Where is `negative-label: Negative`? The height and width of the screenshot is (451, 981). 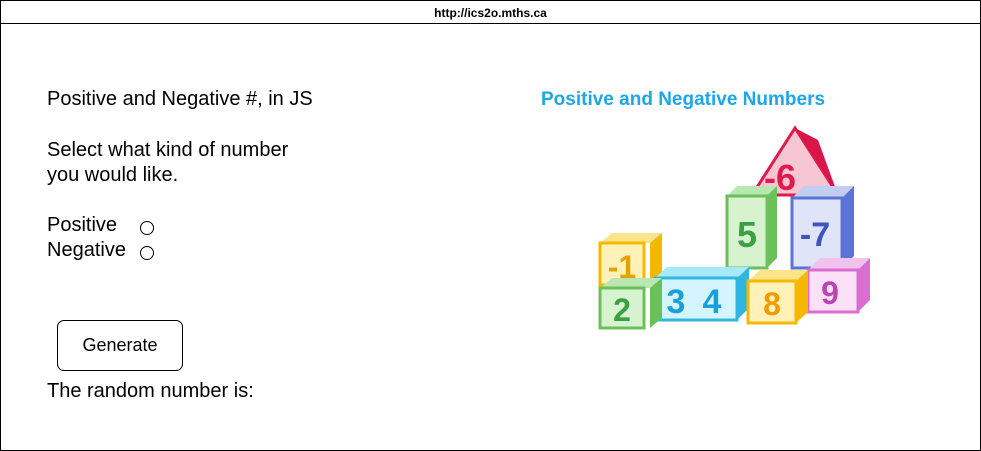
negative-label: Negative is located at coordinates (86, 250).